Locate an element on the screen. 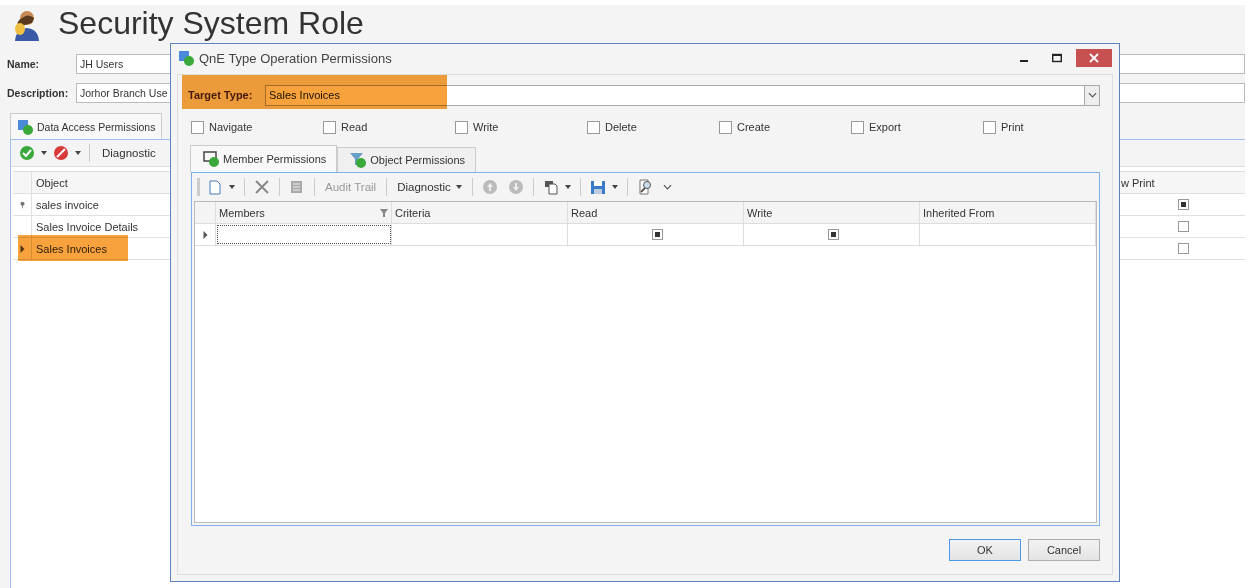 The image size is (1252, 588). tab: Object Permissions is located at coordinates (407, 159).